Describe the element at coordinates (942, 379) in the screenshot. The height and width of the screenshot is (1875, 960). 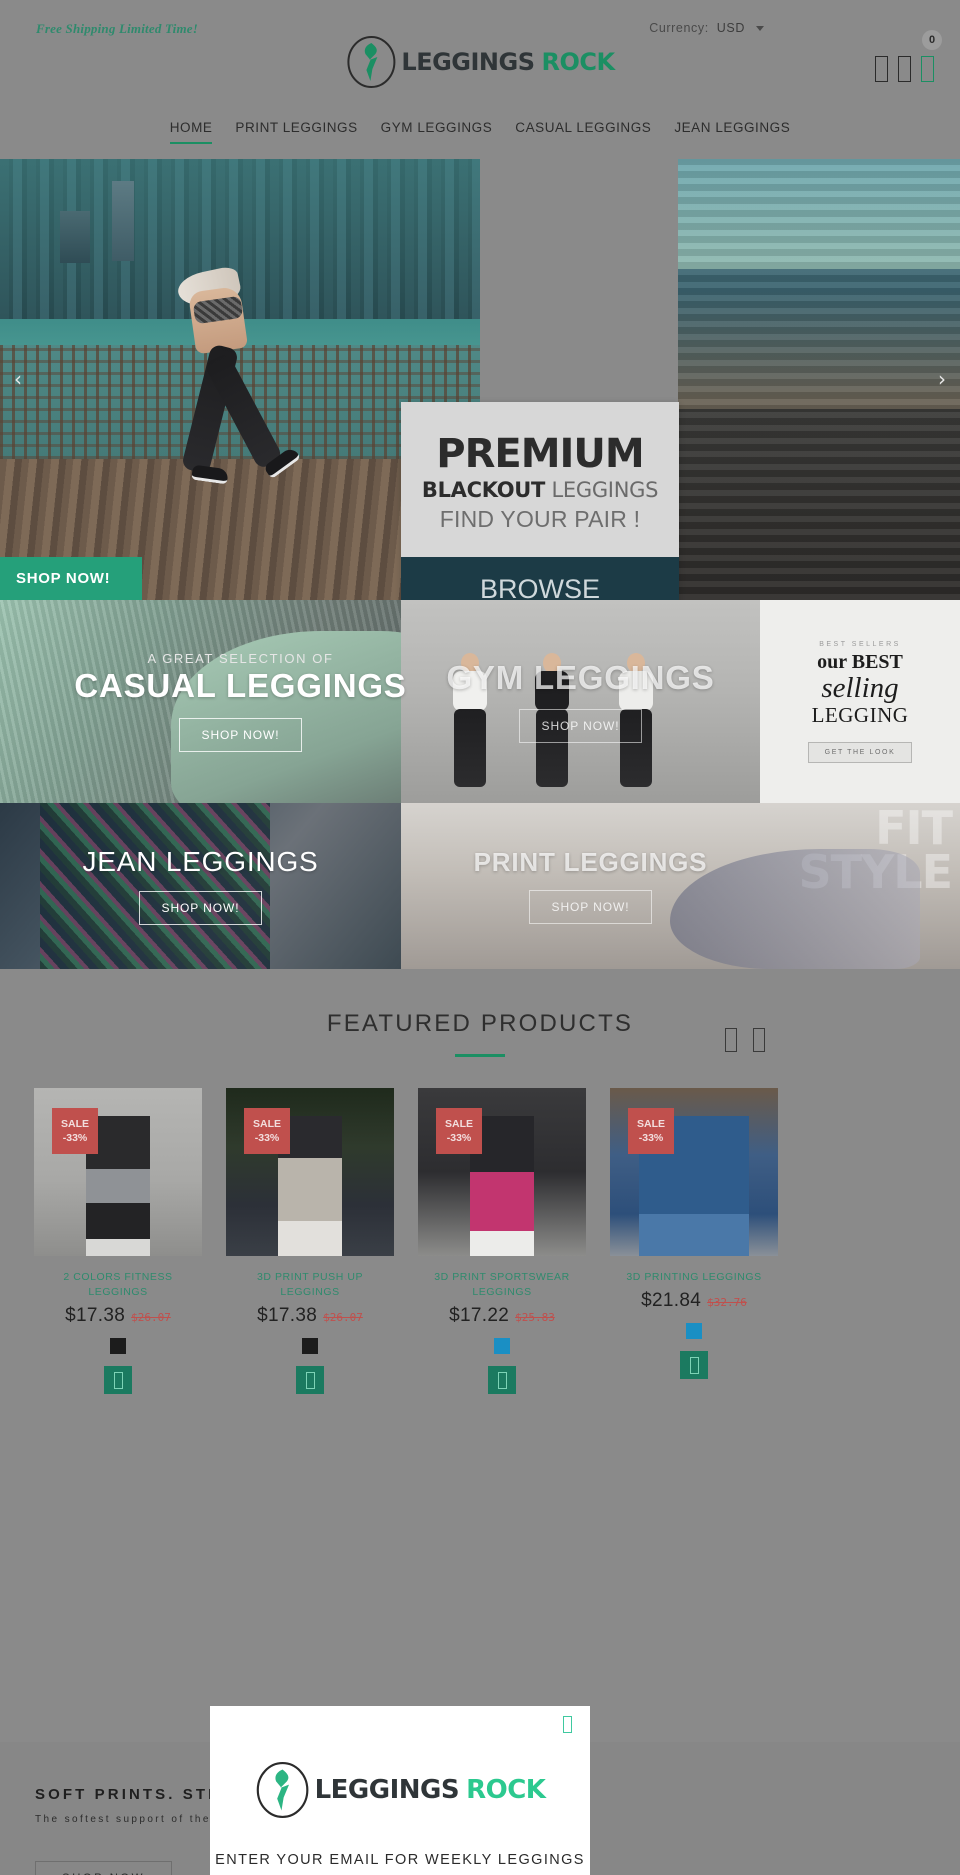
I see `hero-next-arrow-icon: ›` at that location.